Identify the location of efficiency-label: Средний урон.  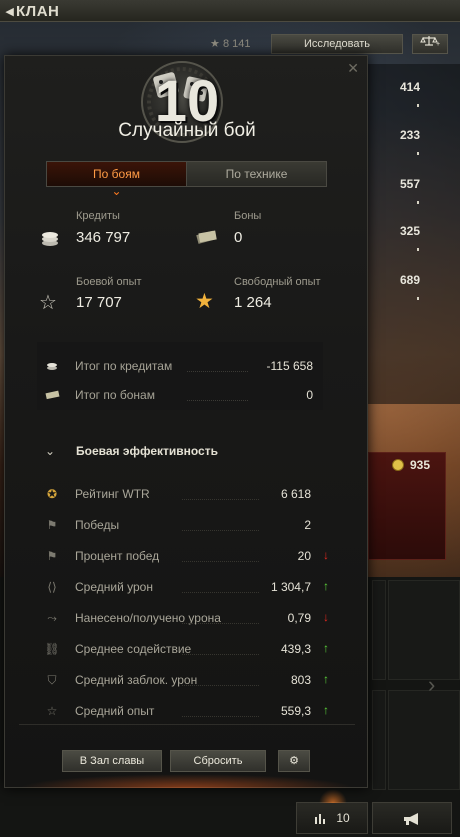
(114, 587).